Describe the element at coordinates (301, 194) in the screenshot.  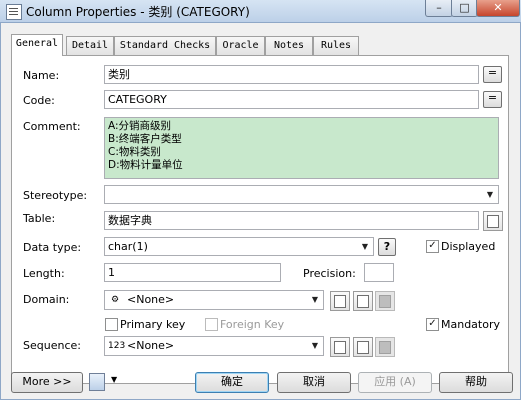
I see `stereotype-combo: ▼` at that location.